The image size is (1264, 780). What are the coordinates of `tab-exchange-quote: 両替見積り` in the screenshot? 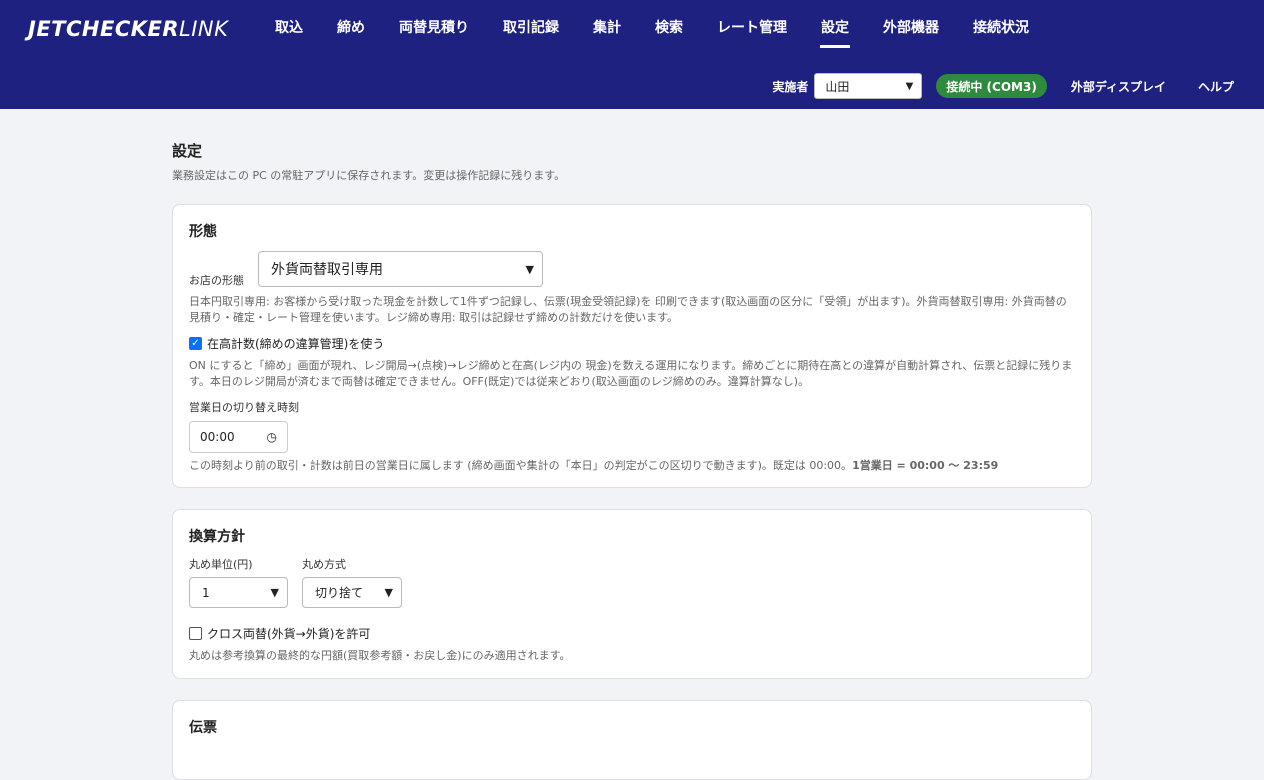 It's located at (434, 24).